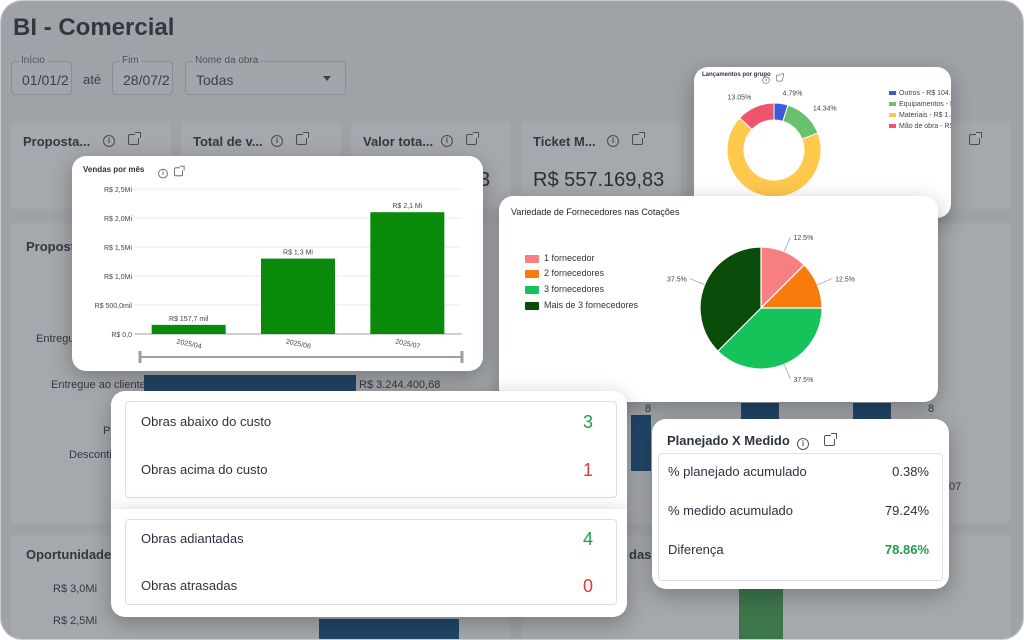 The width and height of the screenshot is (1024, 640). What do you see at coordinates (825, 108) in the screenshot?
I see `data-label: 14.34%` at bounding box center [825, 108].